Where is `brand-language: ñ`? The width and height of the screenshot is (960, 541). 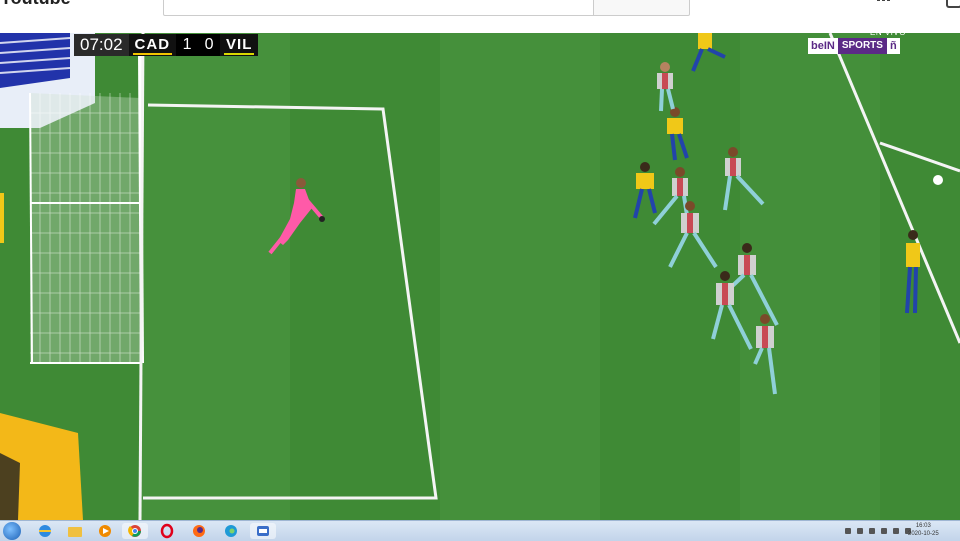
brand-language: ñ is located at coordinates (893, 46).